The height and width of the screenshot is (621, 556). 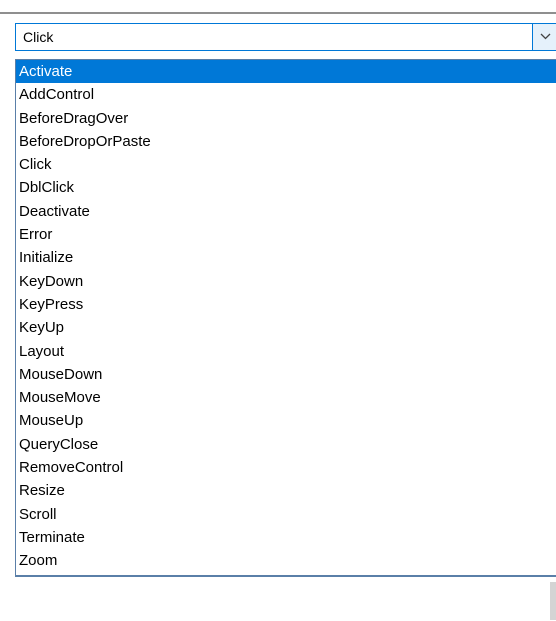 I want to click on dropdown-toggle-button, so click(x=544, y=37).